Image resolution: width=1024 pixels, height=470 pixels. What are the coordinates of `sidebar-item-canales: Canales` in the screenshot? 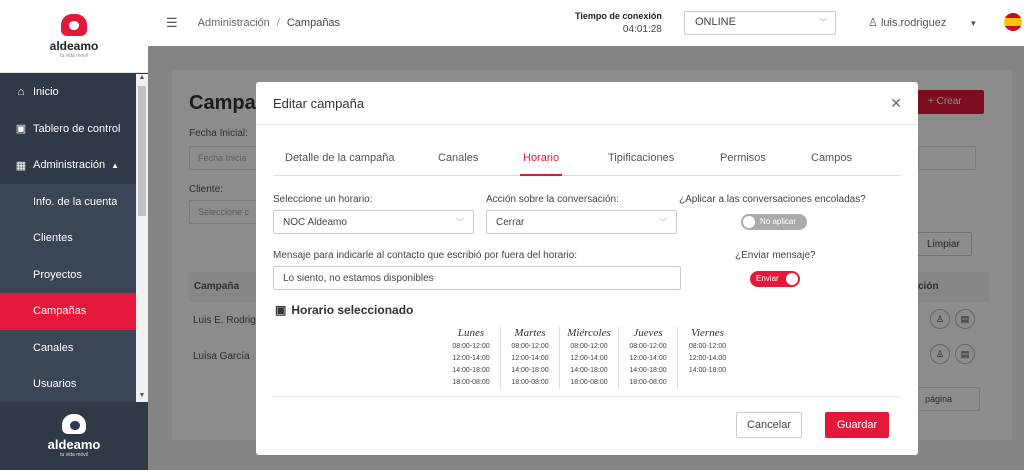 It's located at (68, 347).